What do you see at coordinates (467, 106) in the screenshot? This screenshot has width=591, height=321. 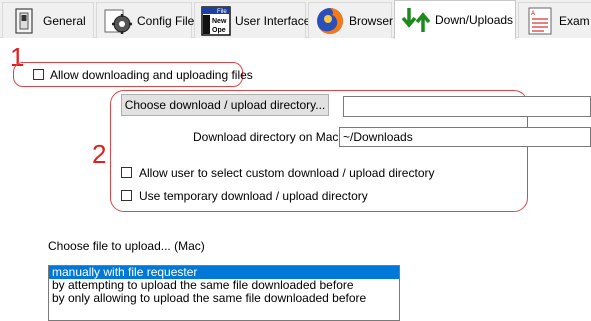 I see `directory-path-input` at bounding box center [467, 106].